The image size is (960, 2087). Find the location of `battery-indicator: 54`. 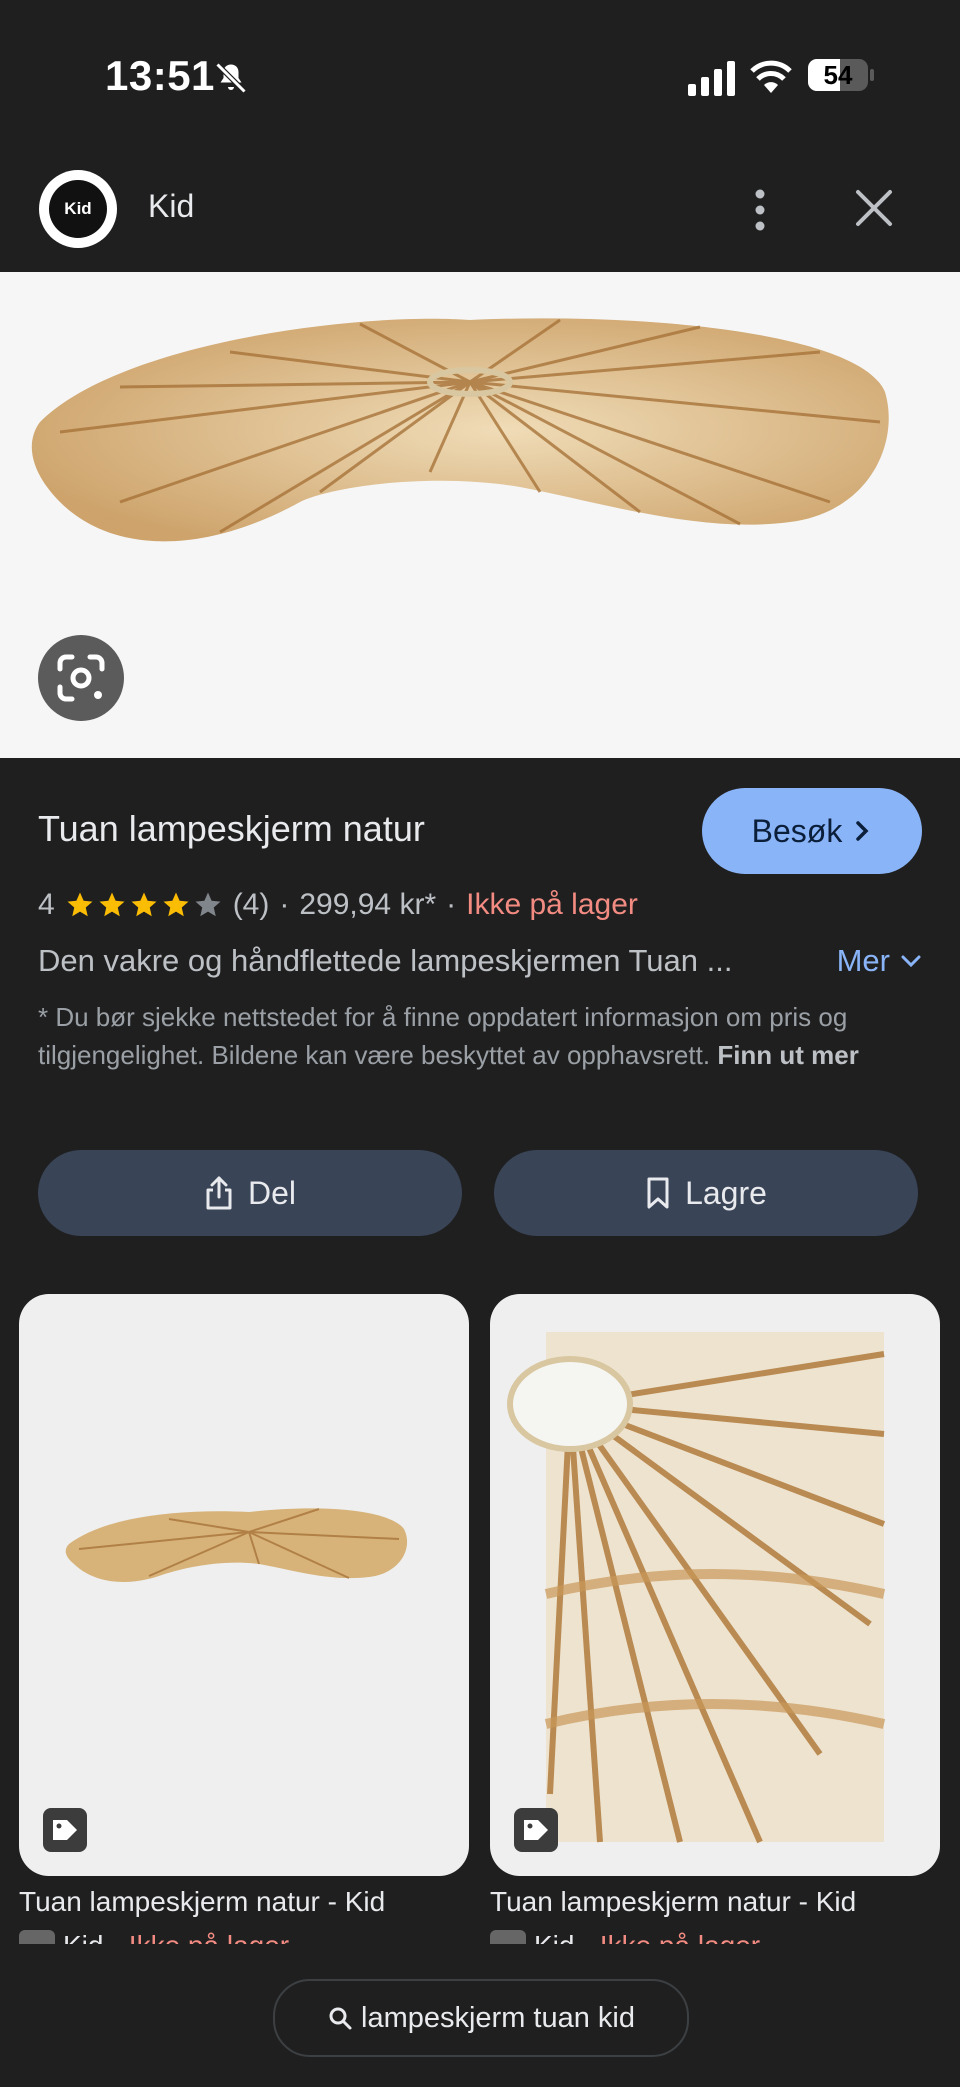

battery-indicator: 54 is located at coordinates (841, 77).